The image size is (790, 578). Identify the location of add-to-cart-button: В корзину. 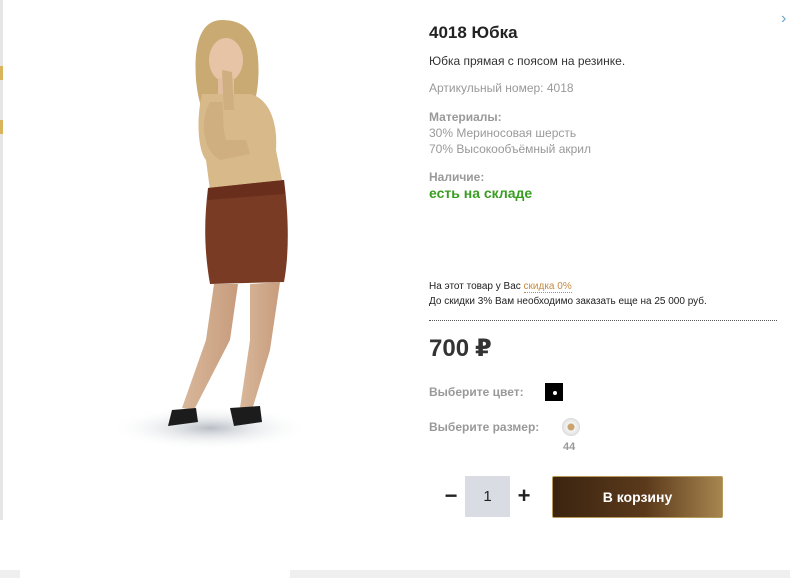
(637, 497).